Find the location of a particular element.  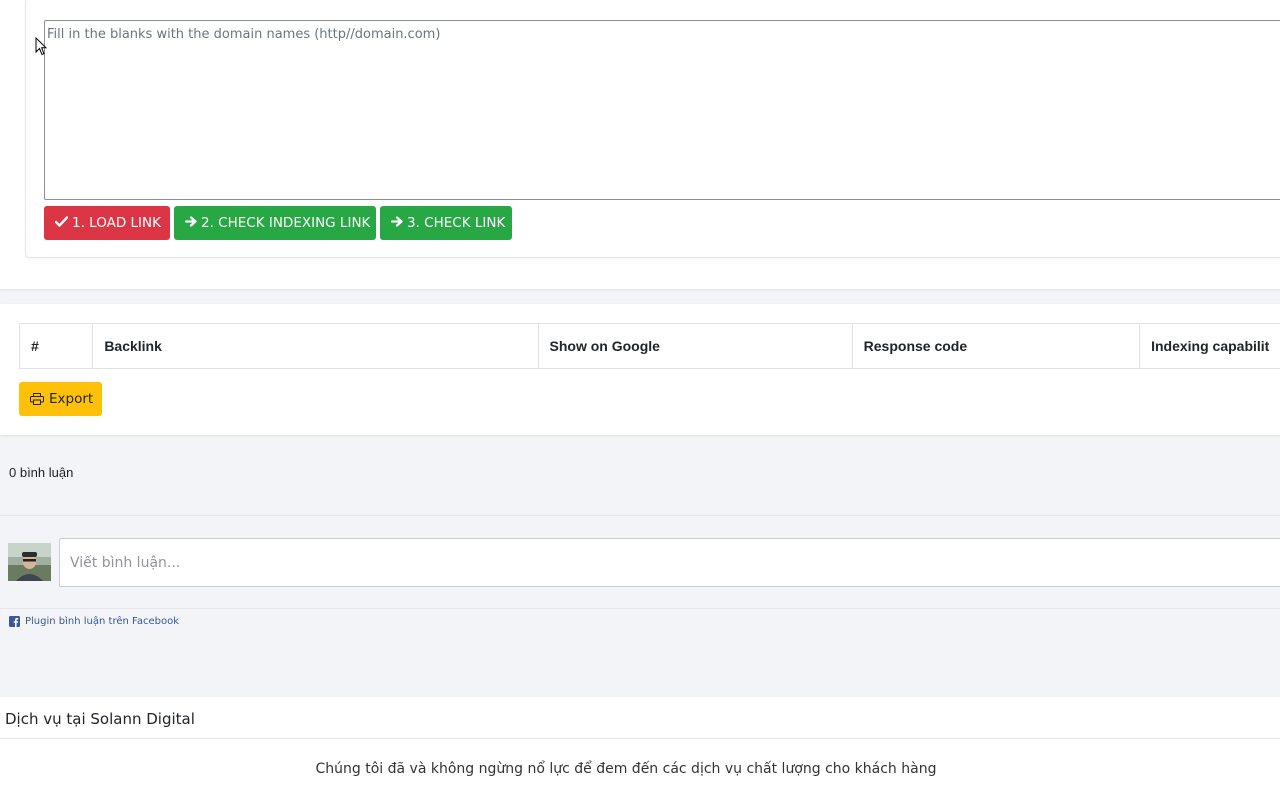

export-label: Export is located at coordinates (71, 399).